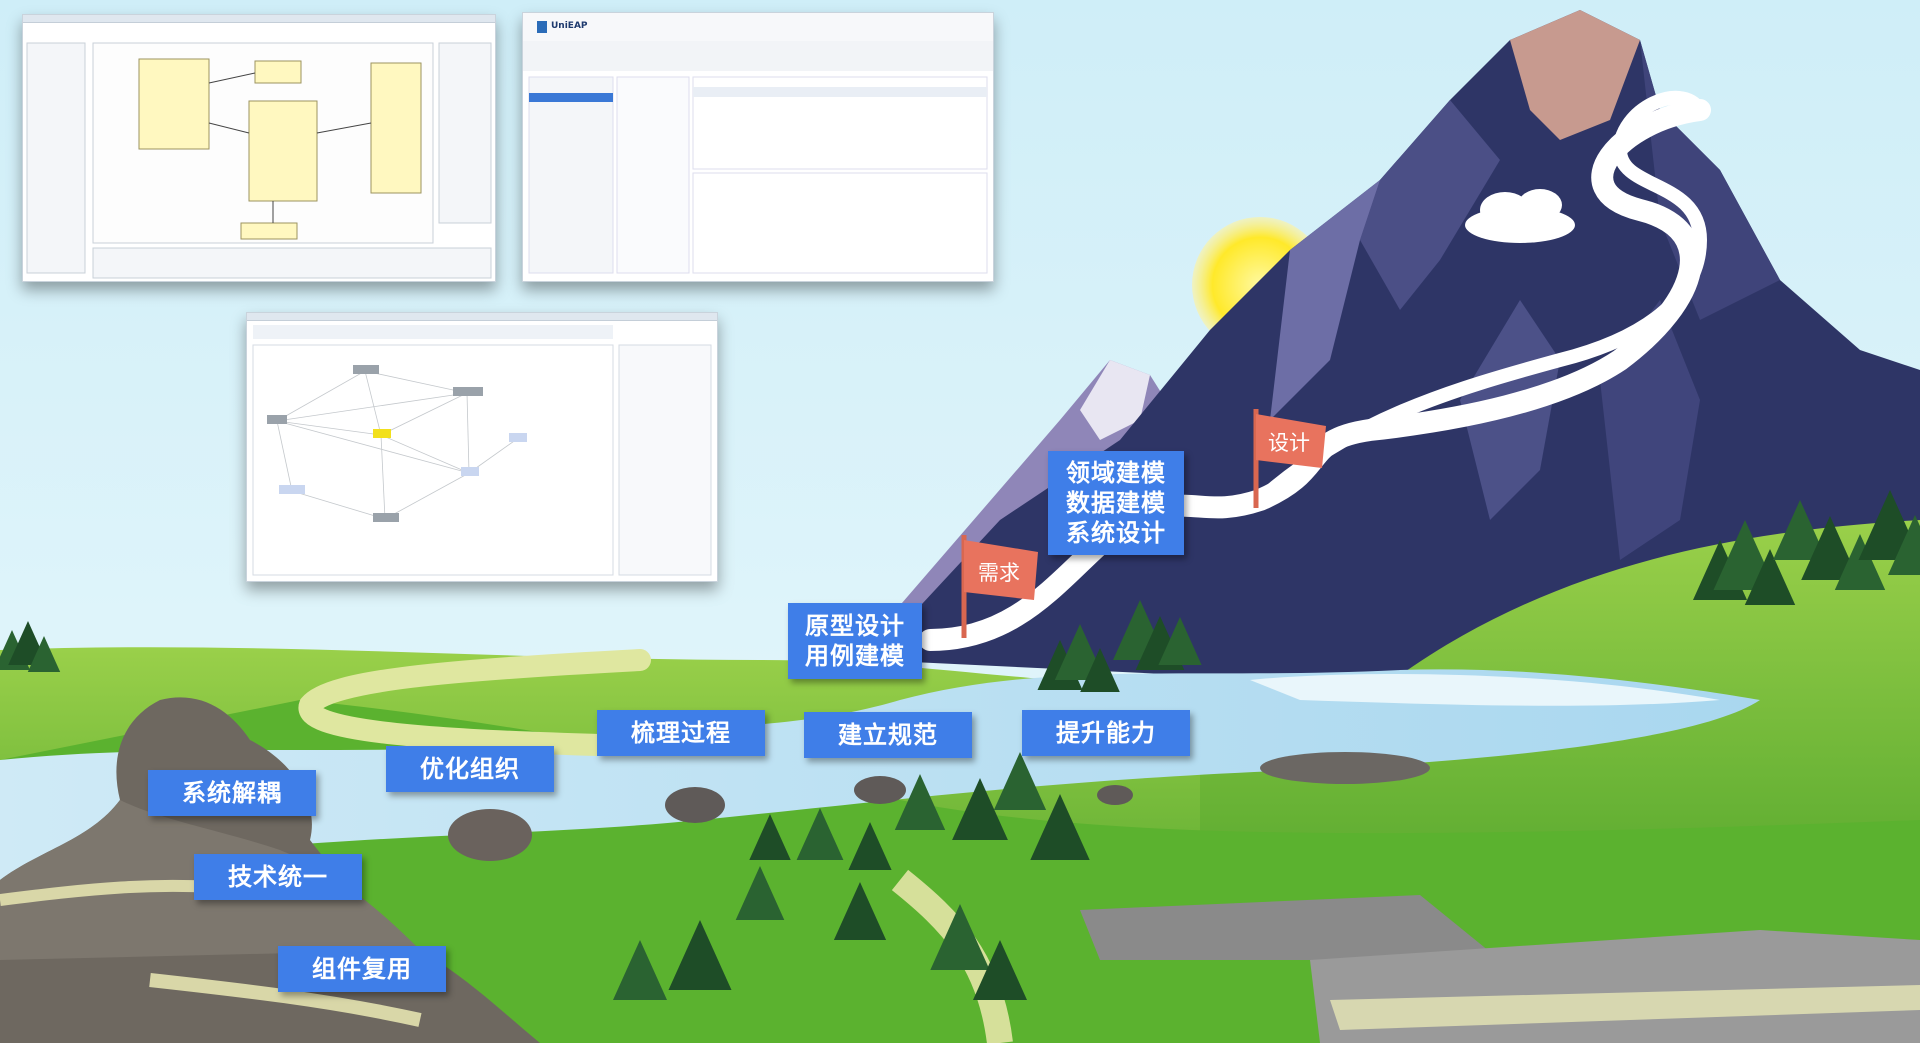  Describe the element at coordinates (362, 969) in the screenshot. I see `label-reuse-components: 组件复用` at that location.